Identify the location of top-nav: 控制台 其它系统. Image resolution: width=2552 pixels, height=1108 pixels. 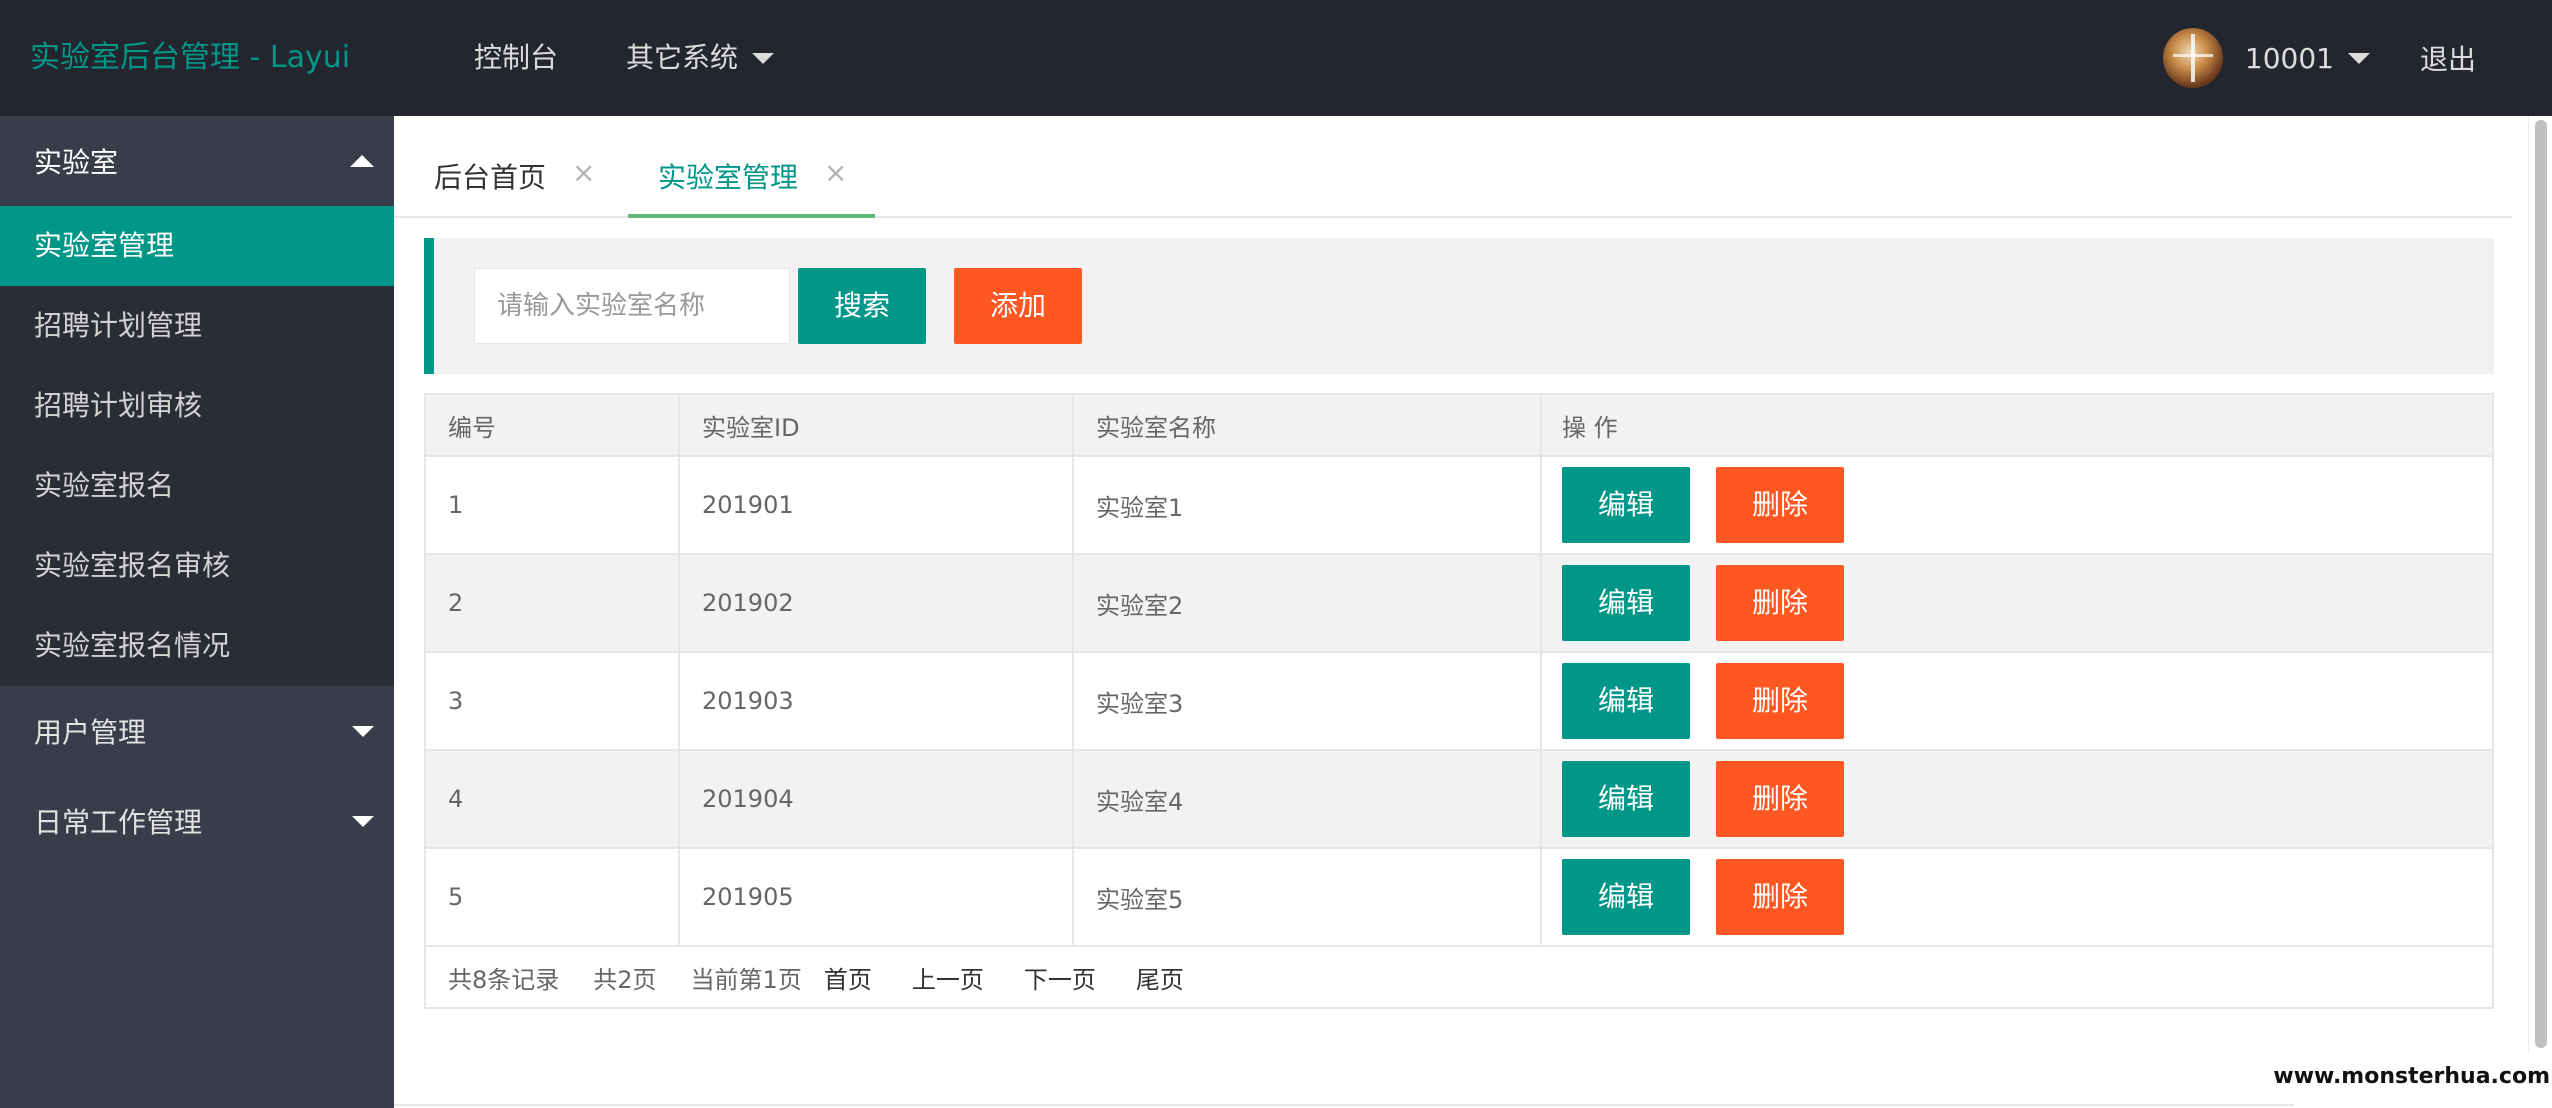
(624, 58).